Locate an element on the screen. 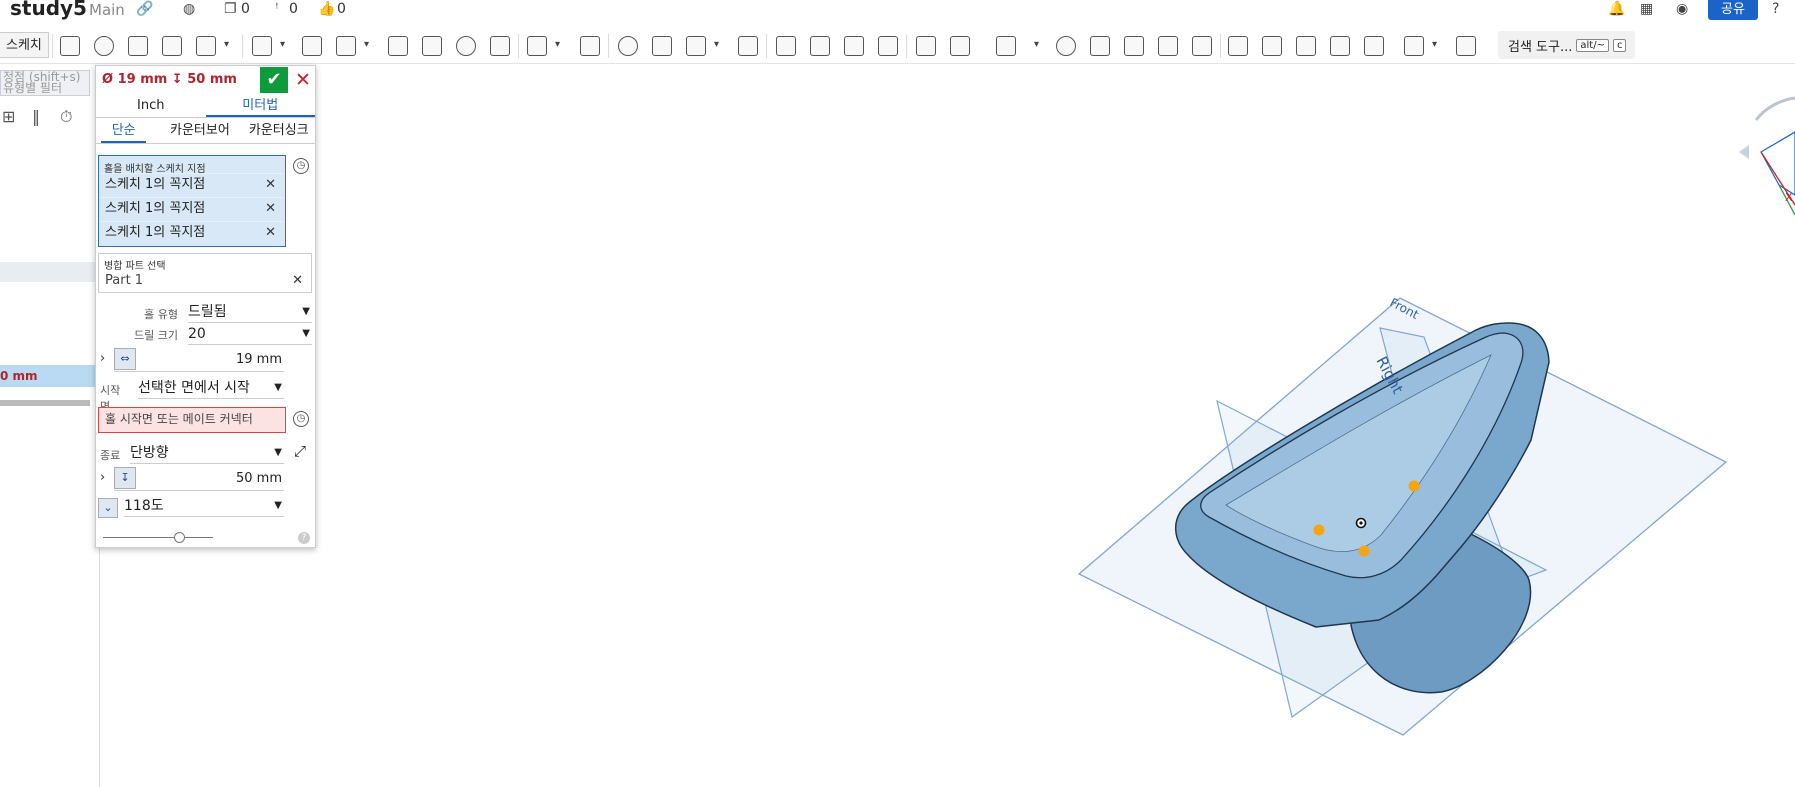  merge-part-selection: 병합 파트 선택 Part 1 ✕ is located at coordinates (205, 273).